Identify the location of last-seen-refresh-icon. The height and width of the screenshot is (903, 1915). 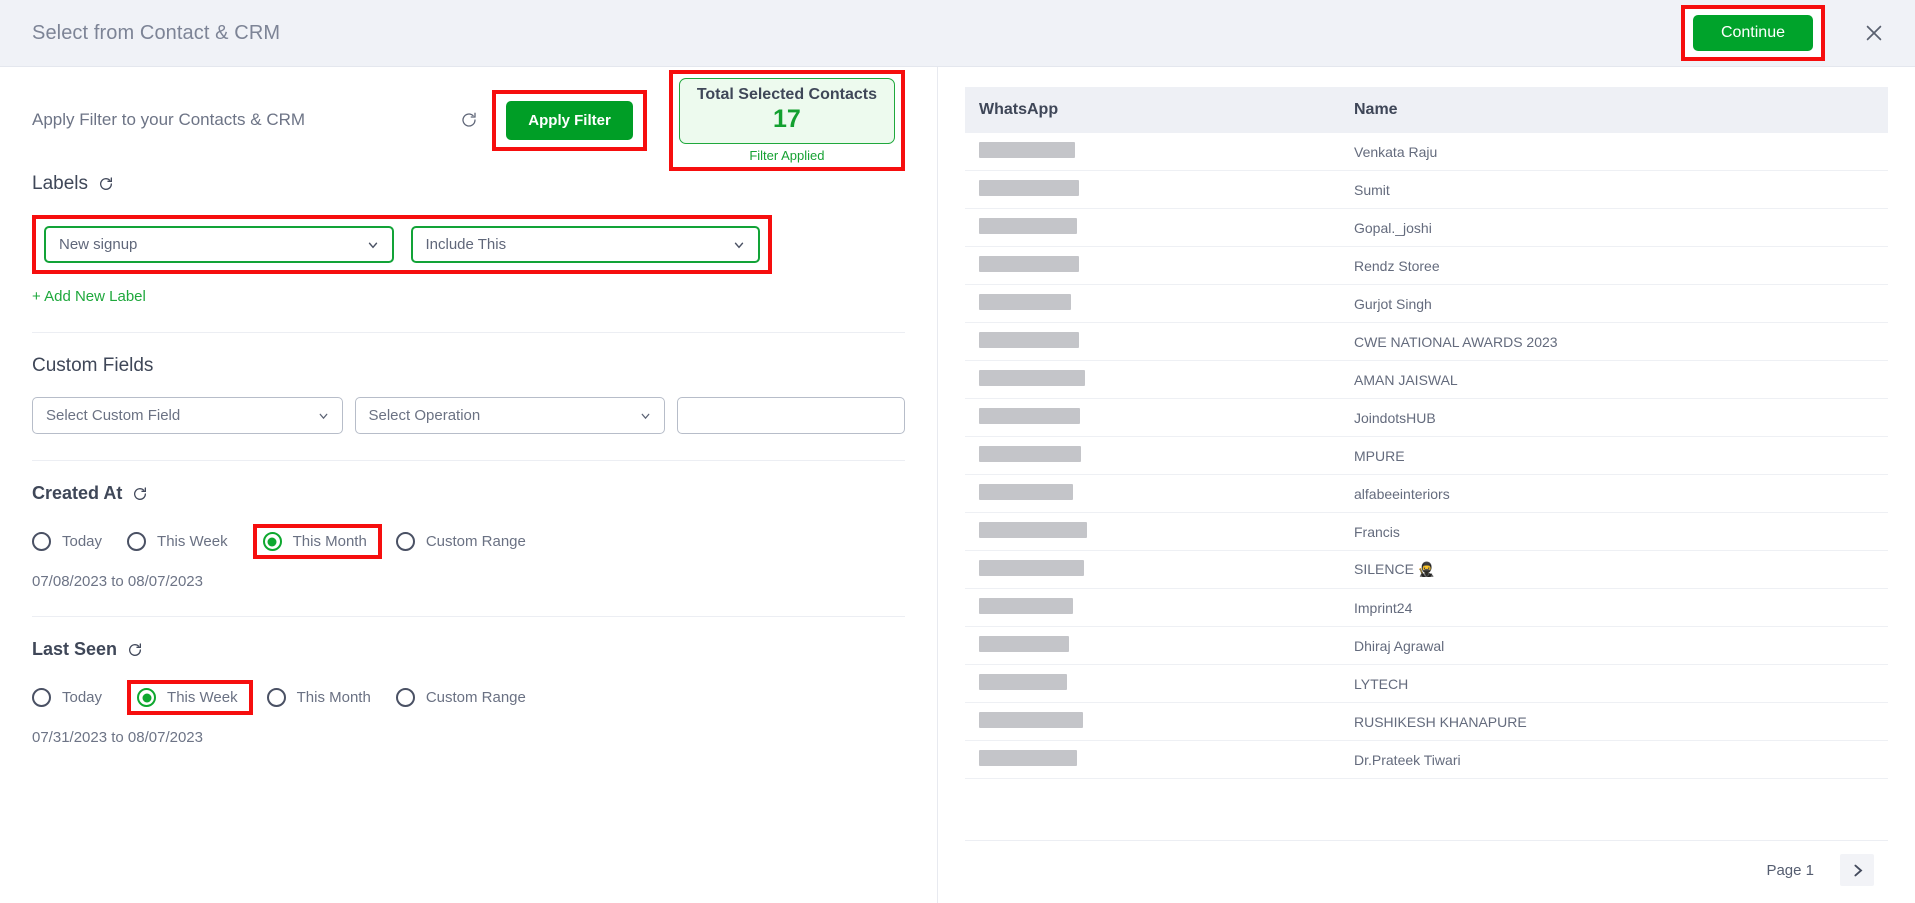
(134, 649).